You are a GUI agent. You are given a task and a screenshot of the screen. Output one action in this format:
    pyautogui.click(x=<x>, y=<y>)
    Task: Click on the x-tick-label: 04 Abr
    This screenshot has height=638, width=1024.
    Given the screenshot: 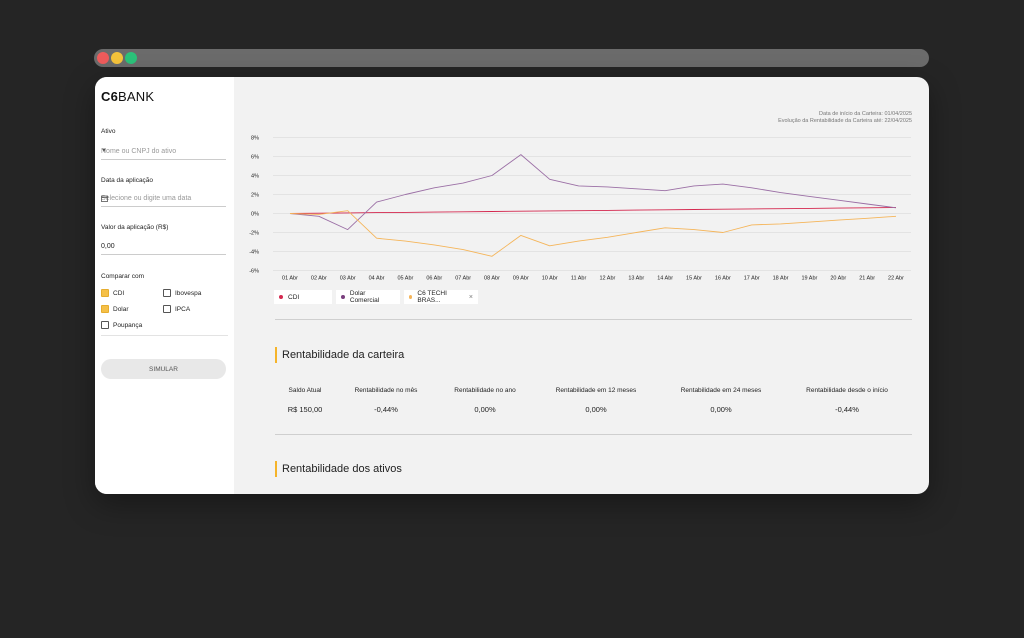 What is the action you would take?
    pyautogui.click(x=377, y=279)
    